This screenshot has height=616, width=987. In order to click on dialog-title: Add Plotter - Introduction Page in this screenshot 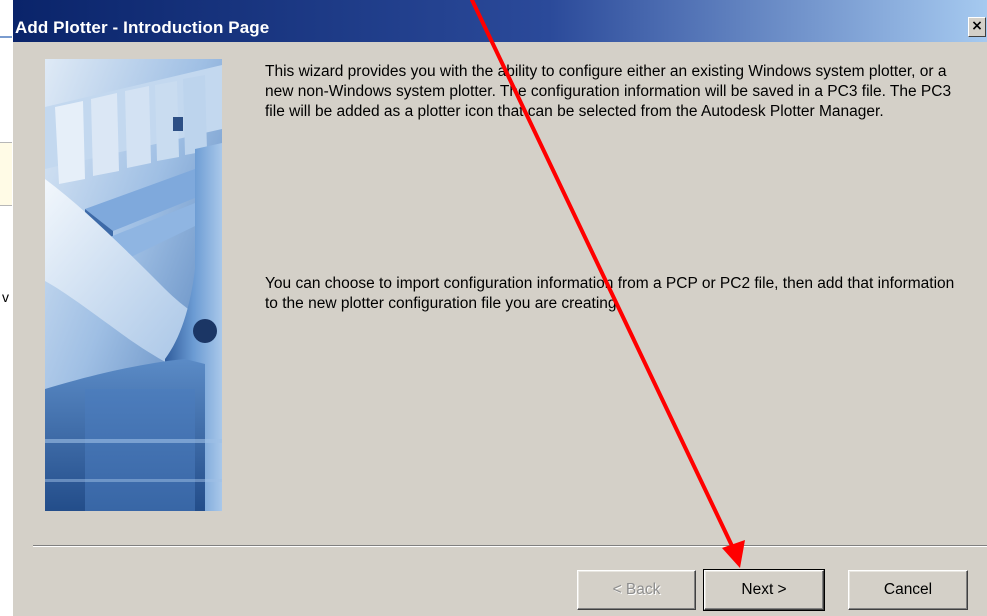, I will do `click(142, 27)`.